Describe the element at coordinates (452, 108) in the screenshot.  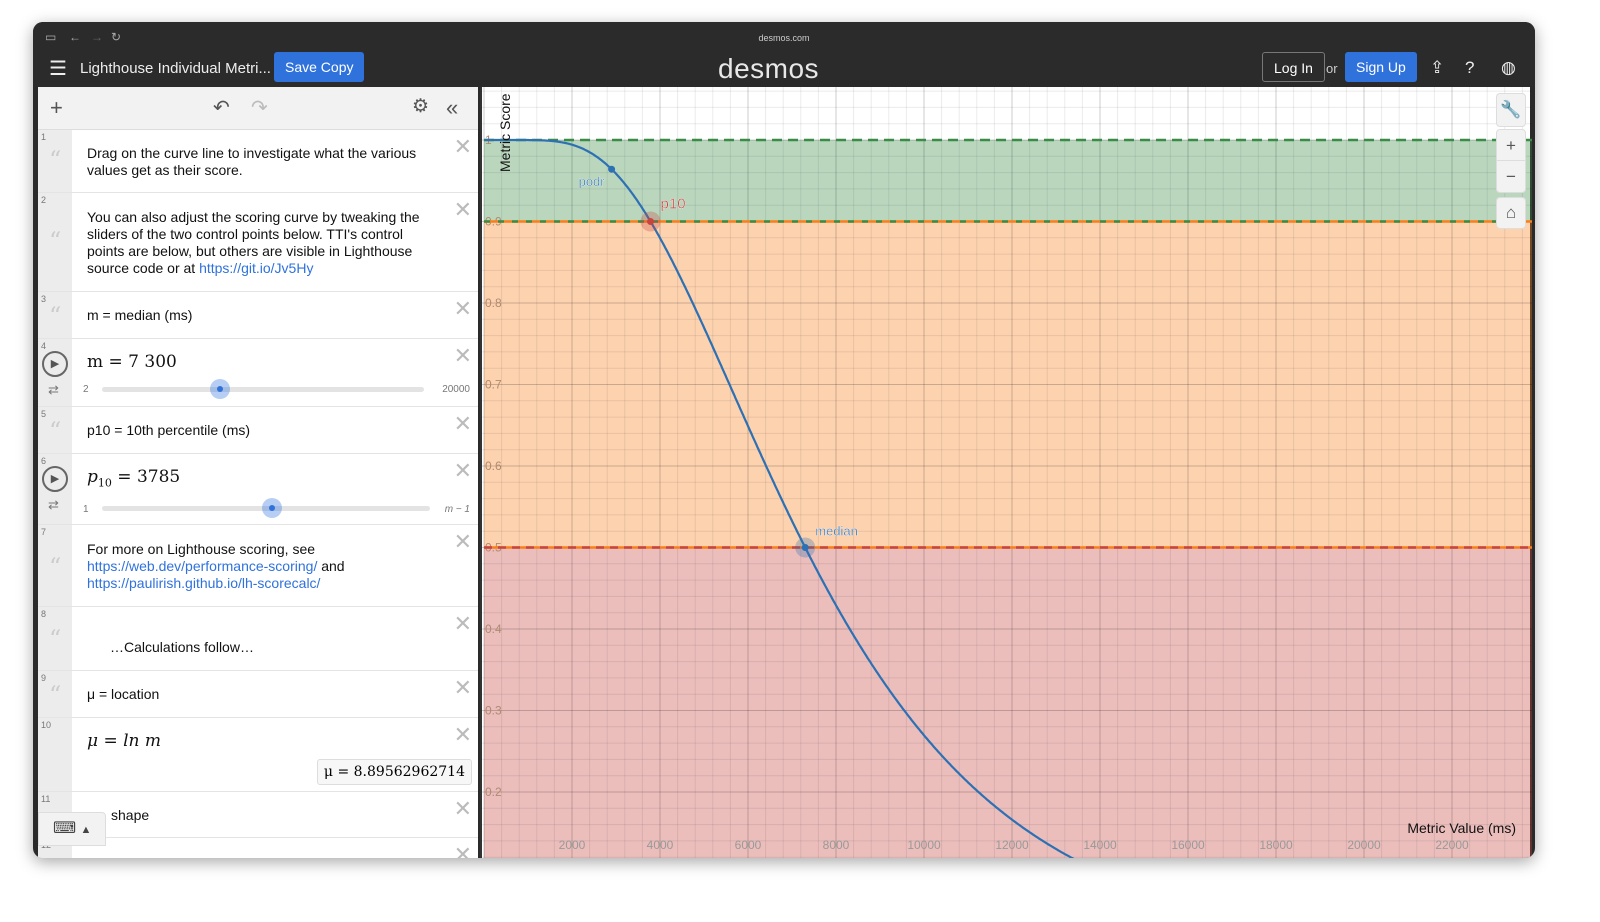
I see `collapse-panel-icon: «` at that location.